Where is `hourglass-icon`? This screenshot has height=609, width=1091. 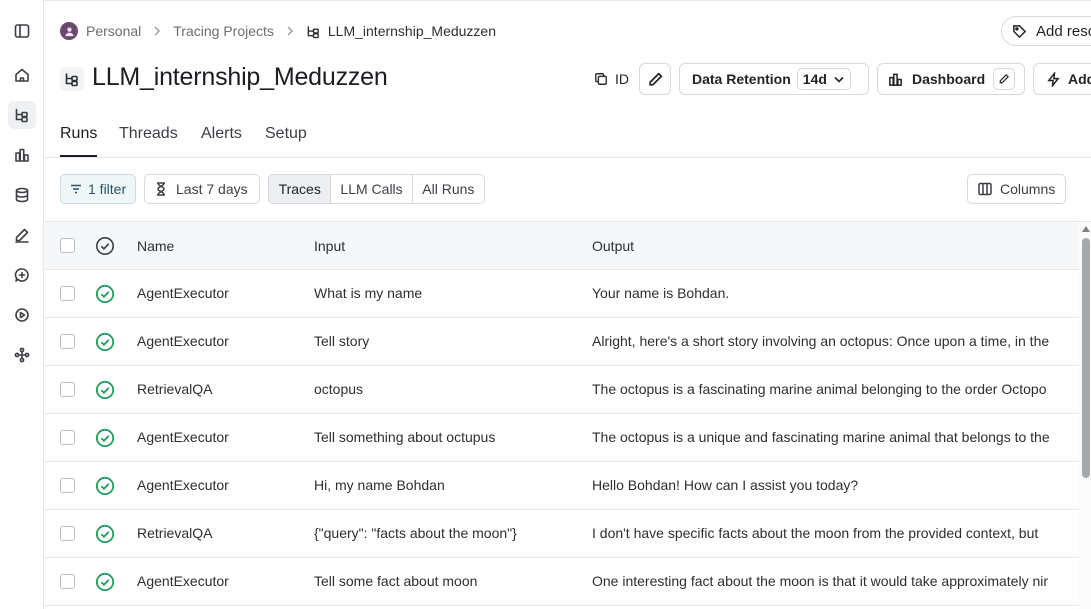 hourglass-icon is located at coordinates (161, 189).